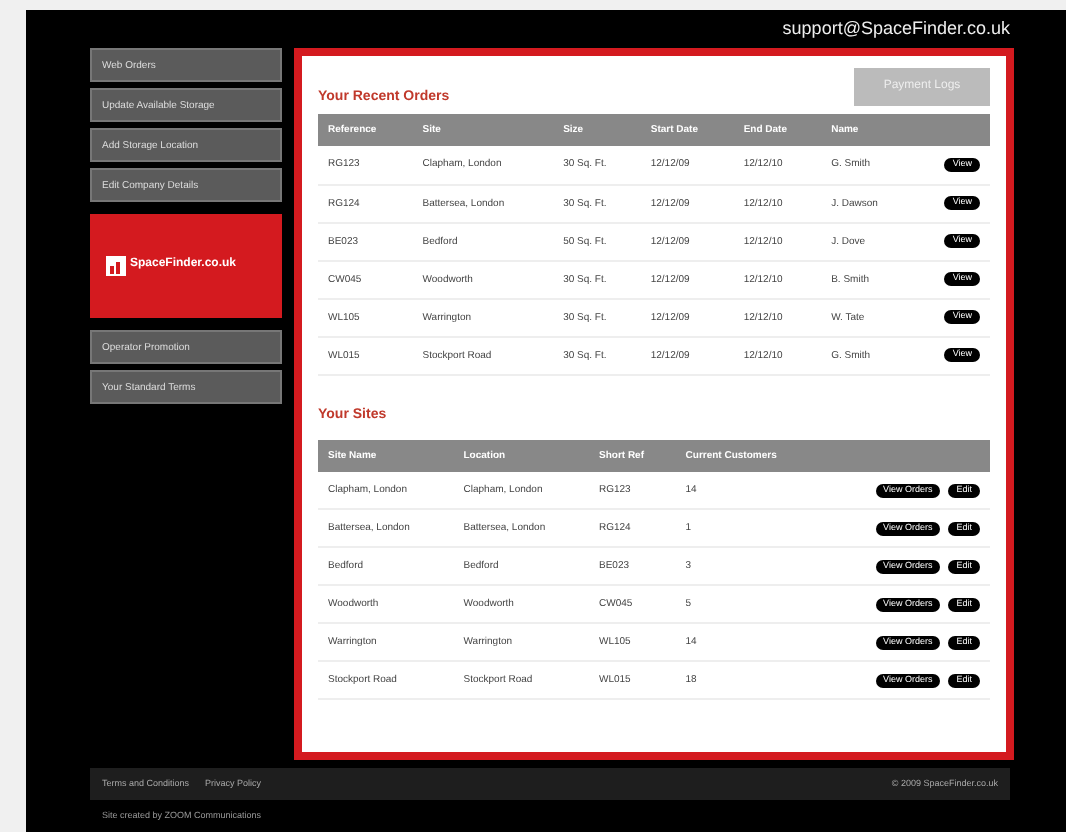 Image resolution: width=1066 pixels, height=832 pixels. What do you see at coordinates (896, 28) in the screenshot?
I see `email-link: support@SpaceFinder.co.uk` at bounding box center [896, 28].